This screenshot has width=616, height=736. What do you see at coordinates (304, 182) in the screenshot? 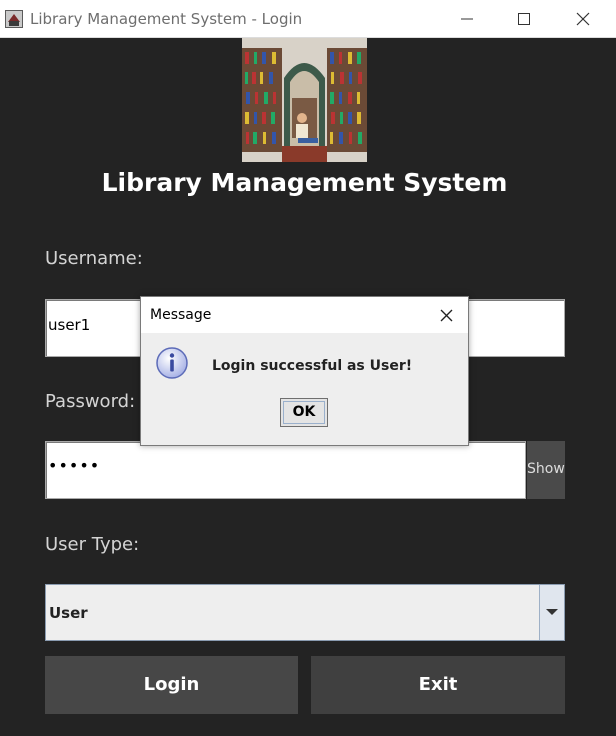
I see `app-heading: Library Management System` at bounding box center [304, 182].